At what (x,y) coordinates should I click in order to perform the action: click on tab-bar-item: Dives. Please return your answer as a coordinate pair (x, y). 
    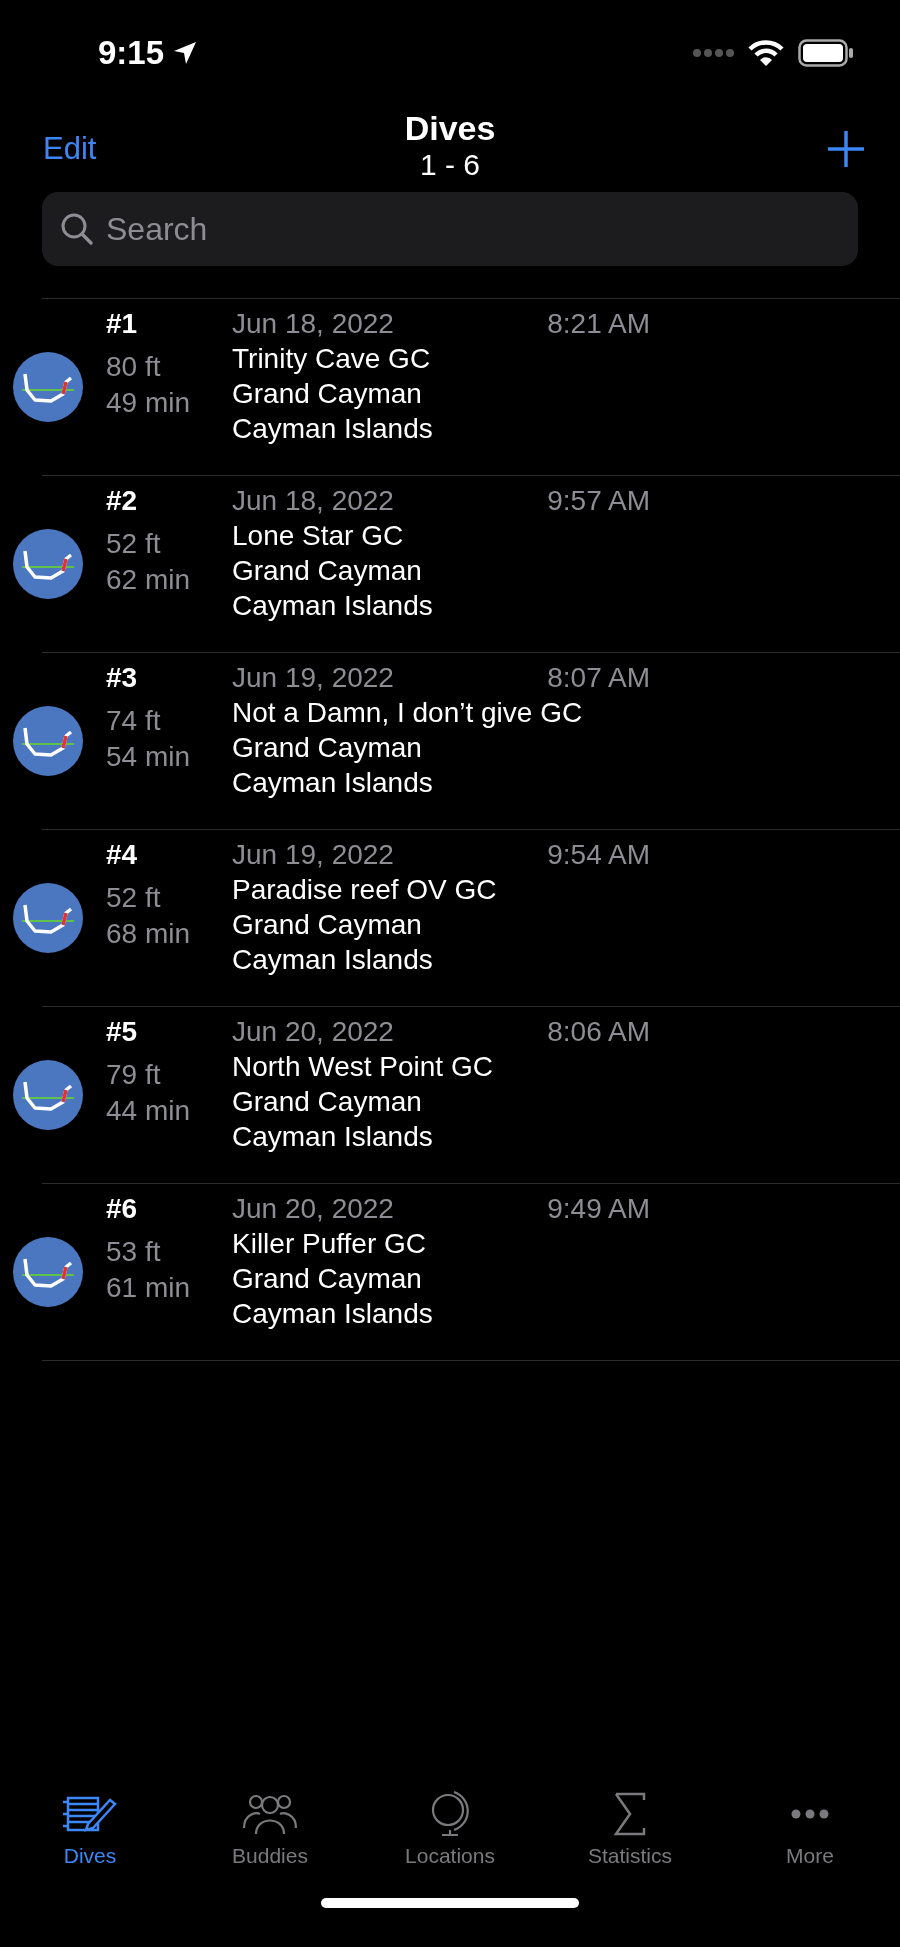
    Looking at the image, I should click on (90, 1835).